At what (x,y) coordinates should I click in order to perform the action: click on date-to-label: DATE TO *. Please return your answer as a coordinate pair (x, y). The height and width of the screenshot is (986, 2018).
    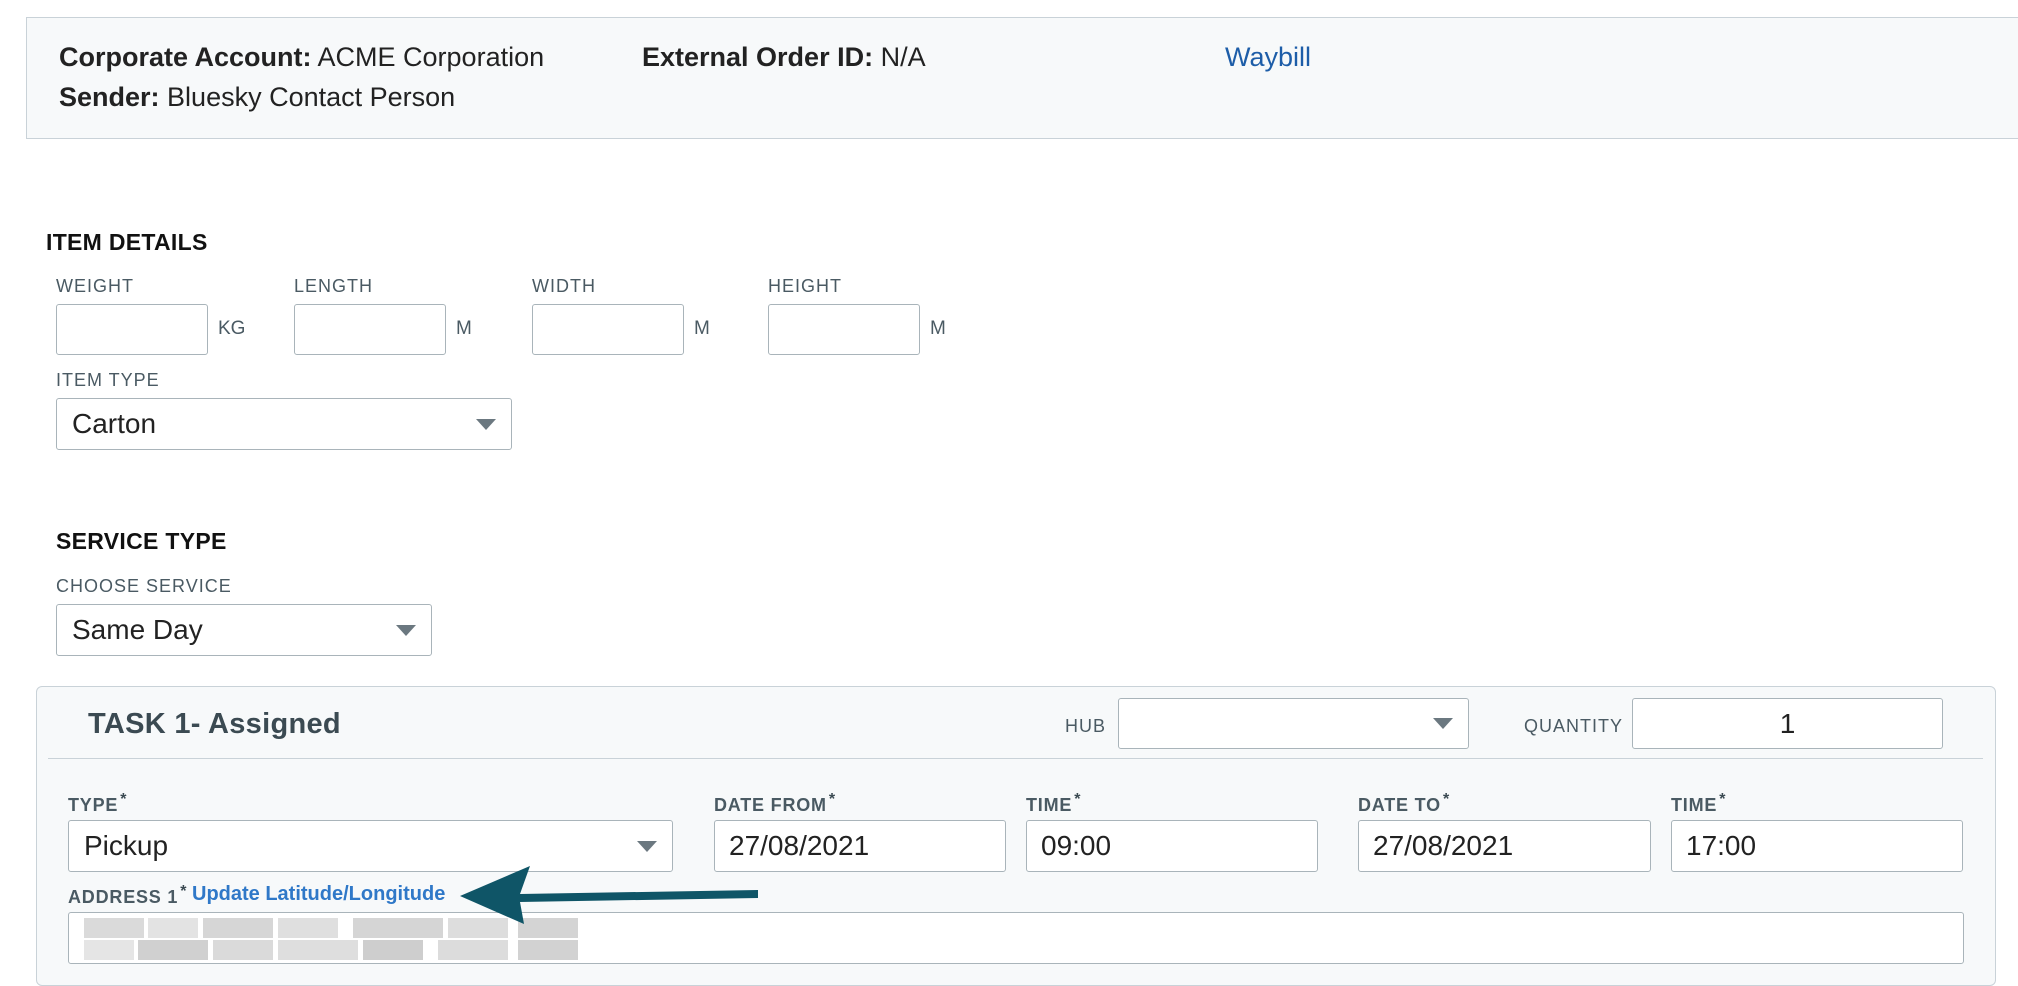
    Looking at the image, I should click on (1404, 803).